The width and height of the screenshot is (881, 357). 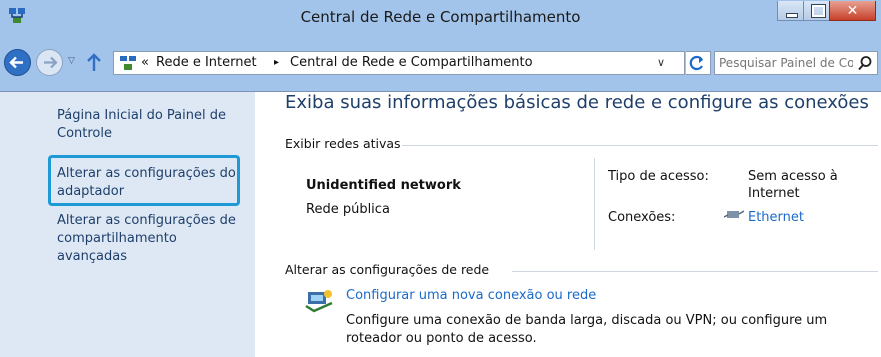 I want to click on refresh-icon, so click(x=696, y=63).